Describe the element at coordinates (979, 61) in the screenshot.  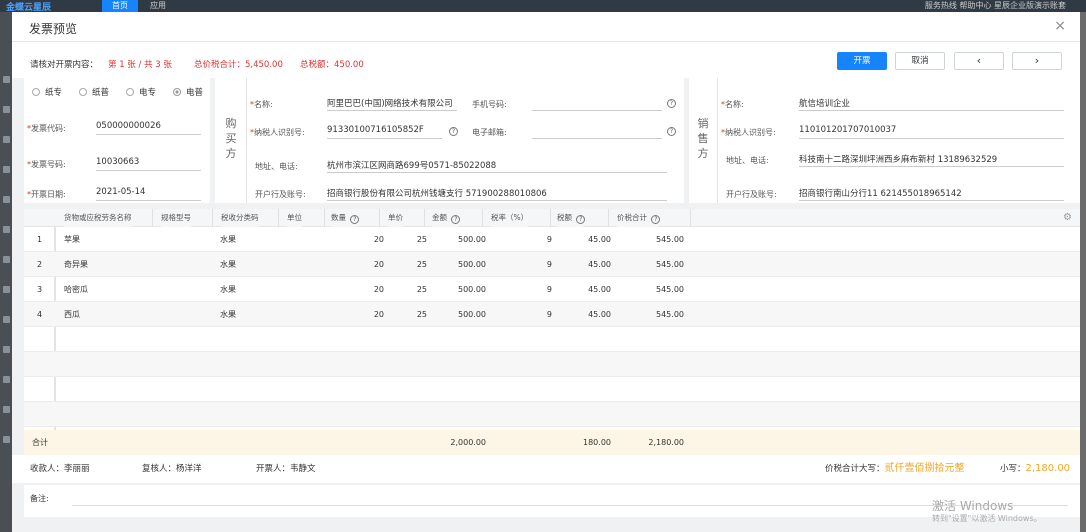
I see `prev-button: ‹` at that location.